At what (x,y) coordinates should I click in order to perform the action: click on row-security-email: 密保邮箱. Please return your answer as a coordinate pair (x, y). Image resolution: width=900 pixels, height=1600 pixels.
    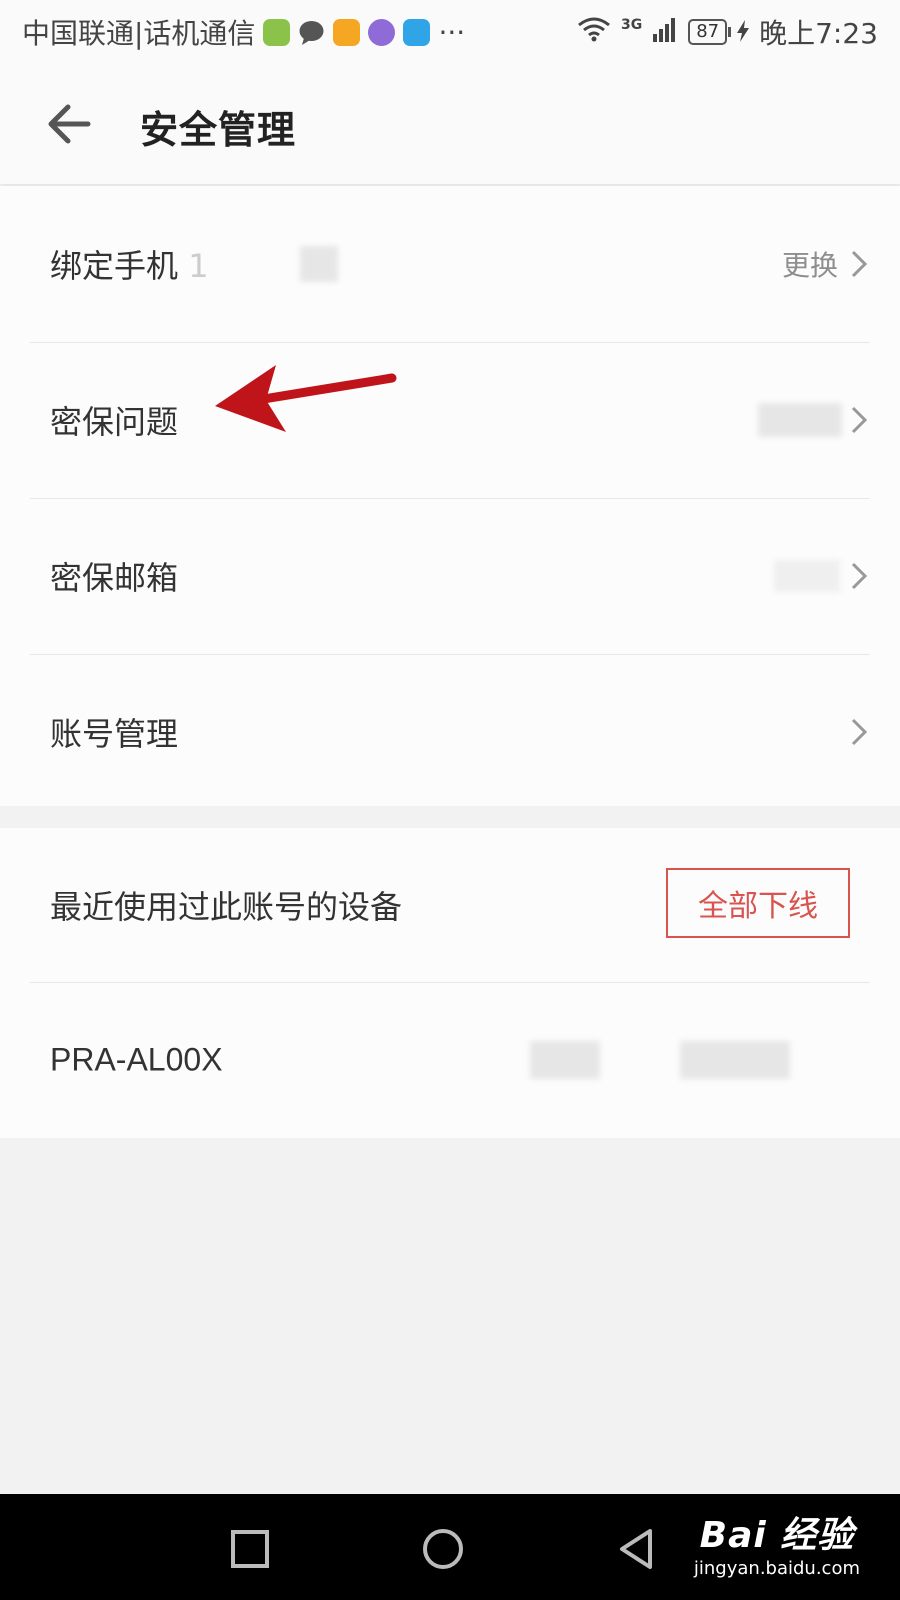
    Looking at the image, I should click on (450, 576).